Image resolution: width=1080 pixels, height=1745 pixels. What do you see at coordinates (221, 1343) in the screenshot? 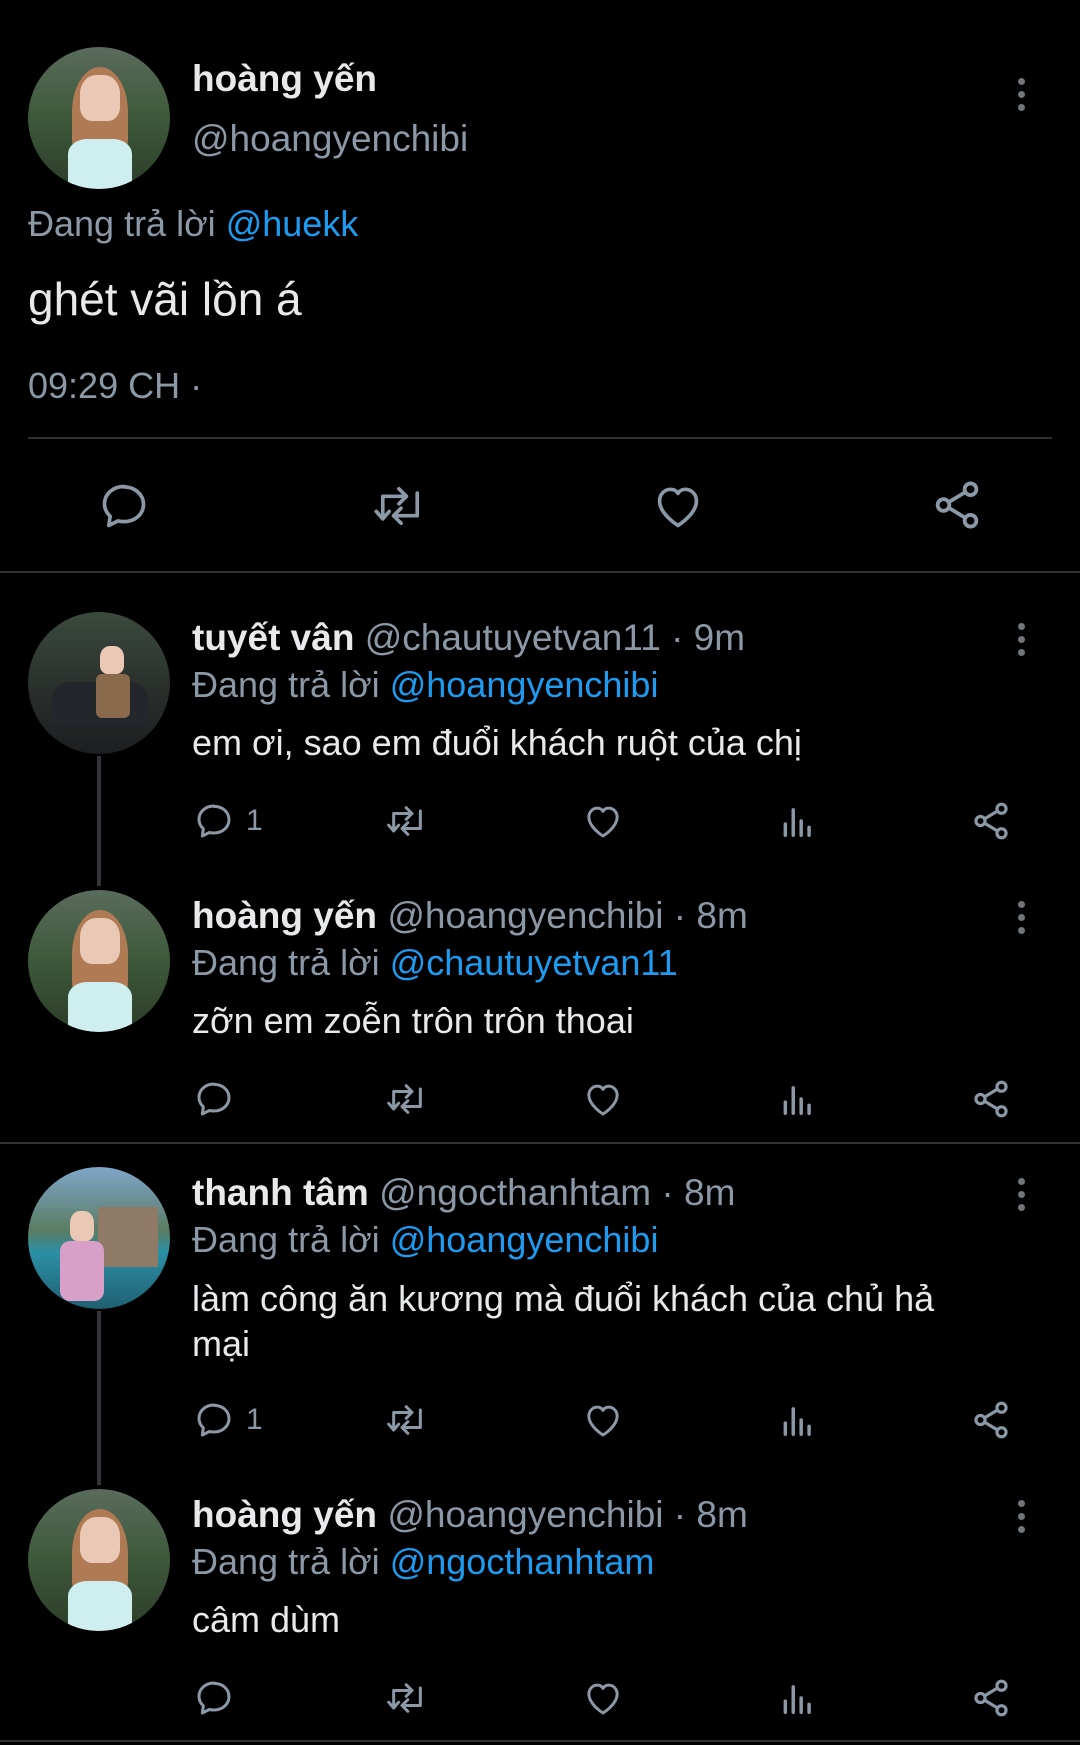
I see `reply-text-line2: mại` at bounding box center [221, 1343].